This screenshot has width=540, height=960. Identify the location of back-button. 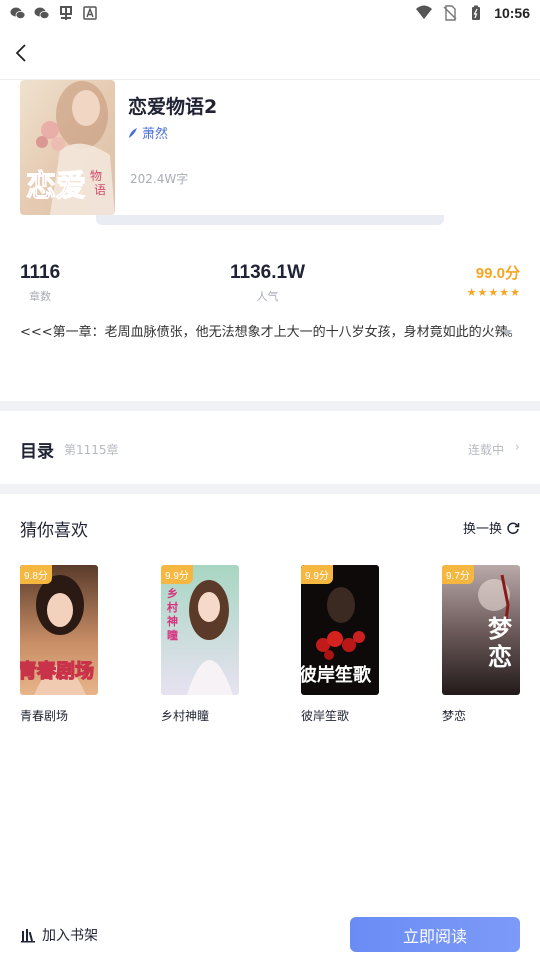
(21, 53).